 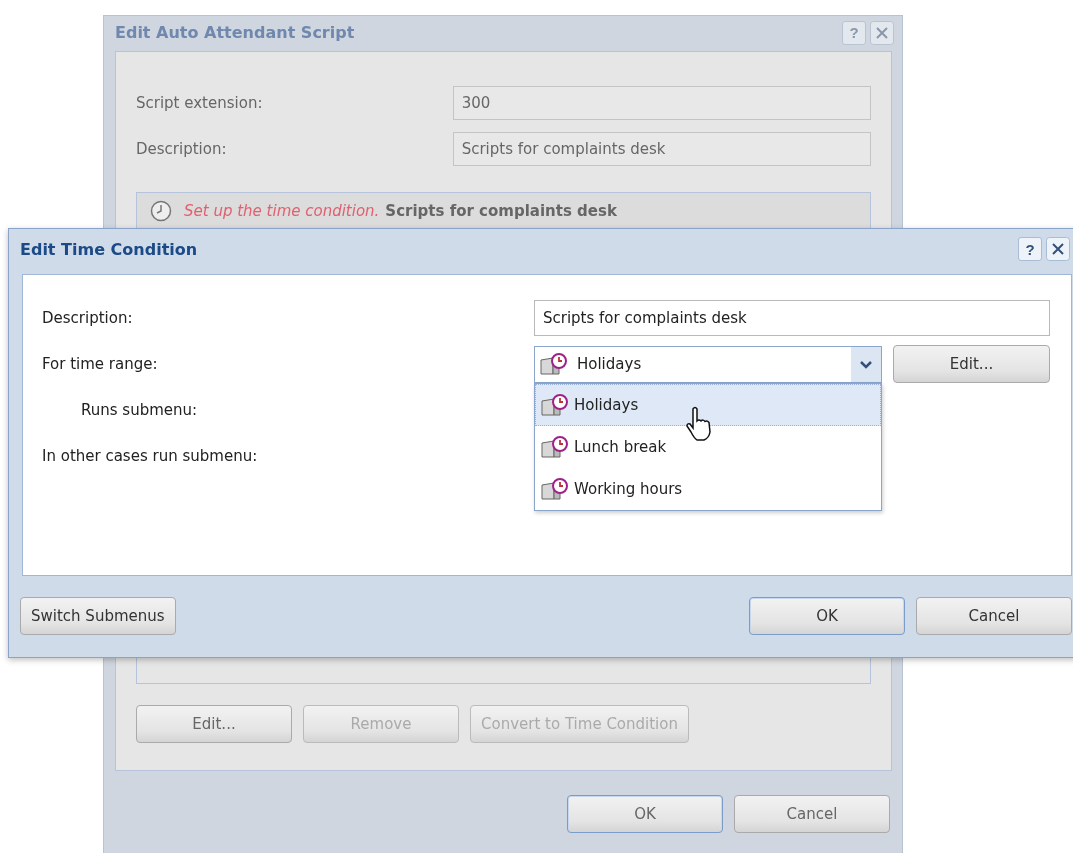 What do you see at coordinates (235, 32) in the screenshot?
I see `window-title: Edit Auto Attendant Script` at bounding box center [235, 32].